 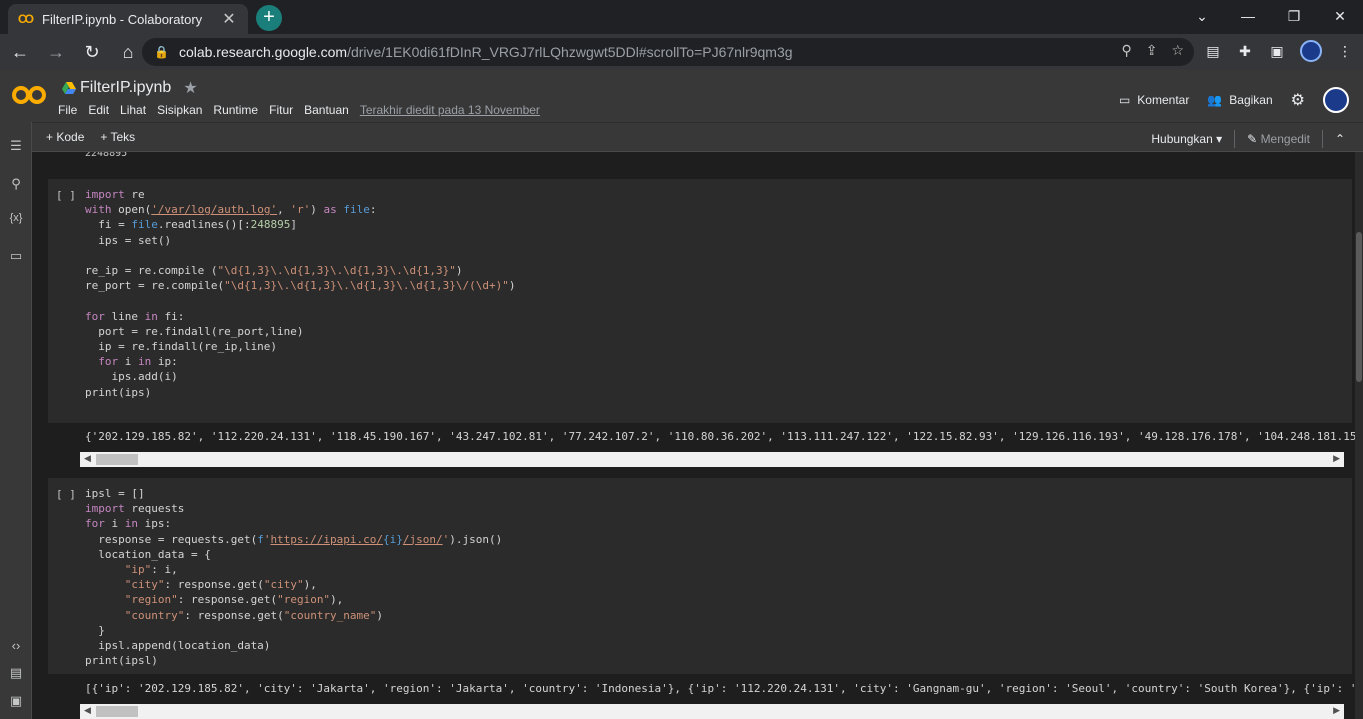 I want to click on more-menu-icon: ⋮, so click(x=1345, y=51).